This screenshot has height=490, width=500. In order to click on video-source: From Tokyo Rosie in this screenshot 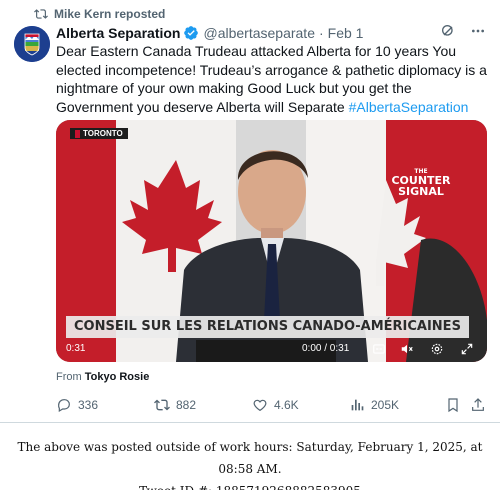, I will do `click(102, 377)`.